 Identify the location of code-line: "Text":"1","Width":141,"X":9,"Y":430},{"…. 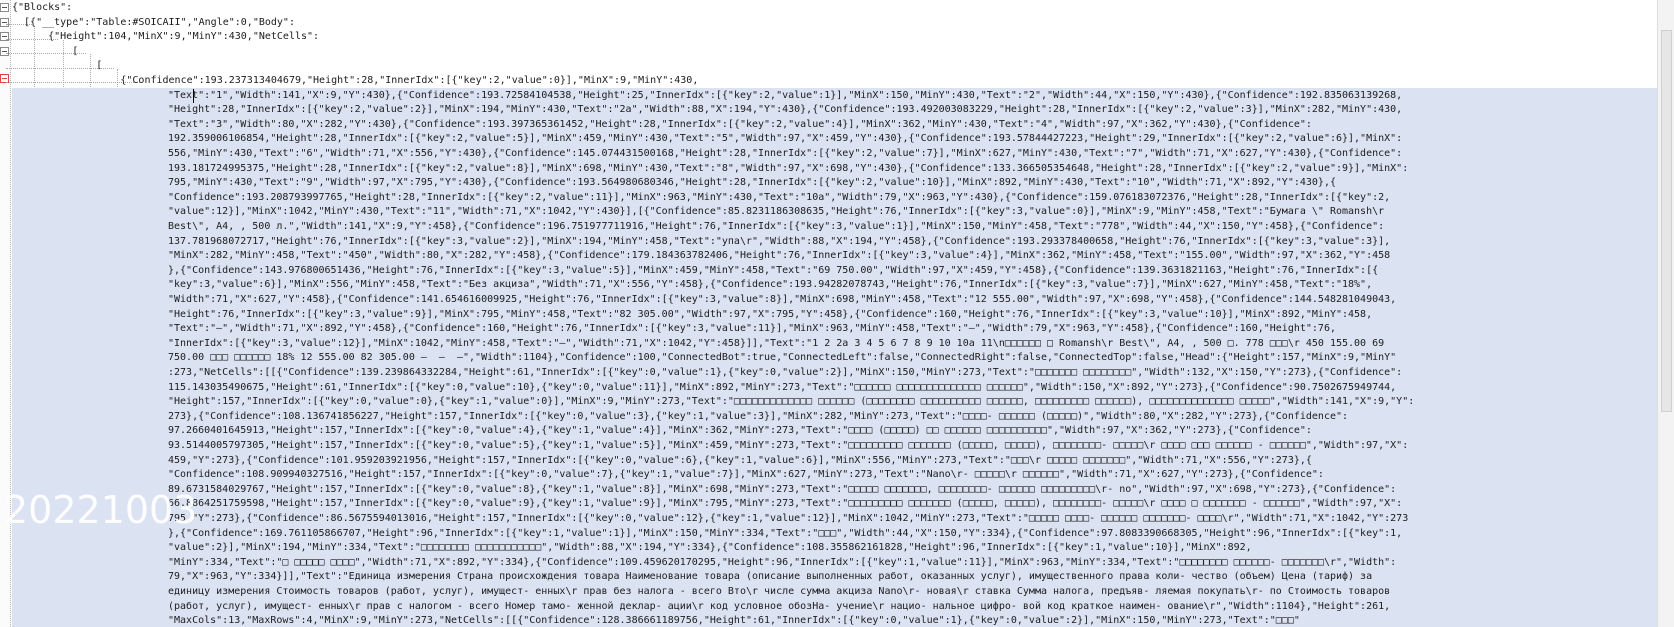
(785, 96).